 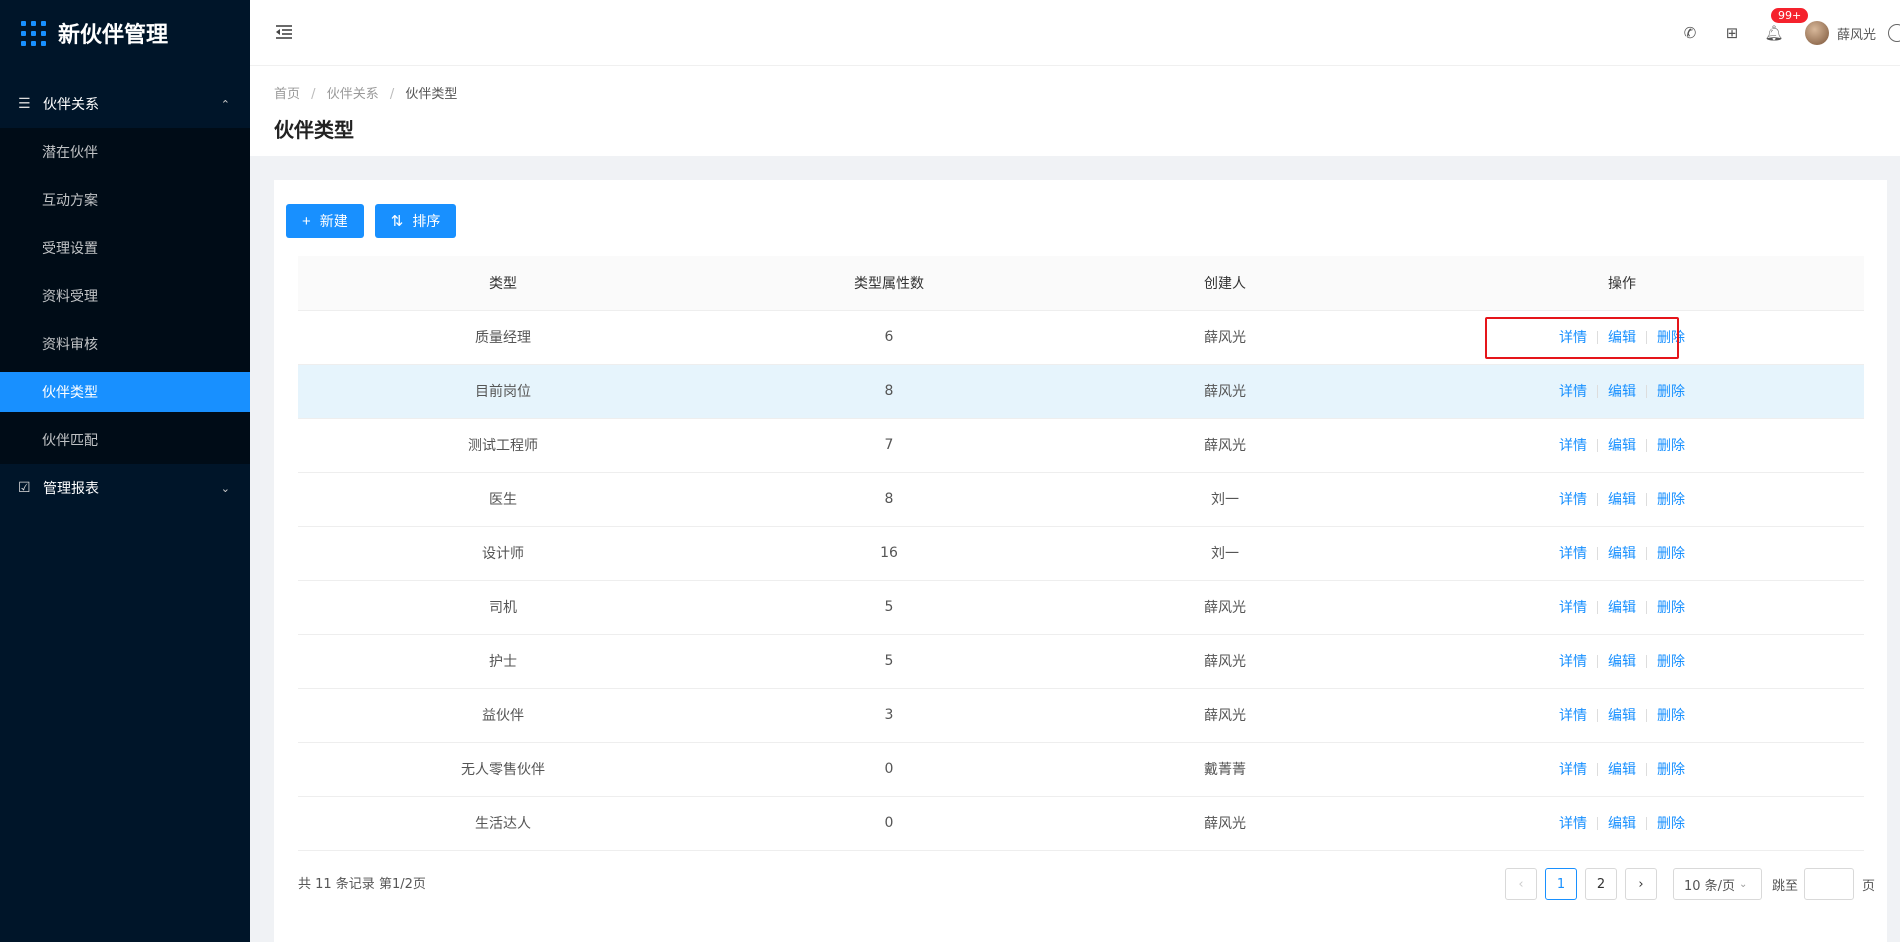 What do you see at coordinates (1087, 92) in the screenshot?
I see `breadcrumb: 首页 / 伙伴关系 / 伙伴类型` at bounding box center [1087, 92].